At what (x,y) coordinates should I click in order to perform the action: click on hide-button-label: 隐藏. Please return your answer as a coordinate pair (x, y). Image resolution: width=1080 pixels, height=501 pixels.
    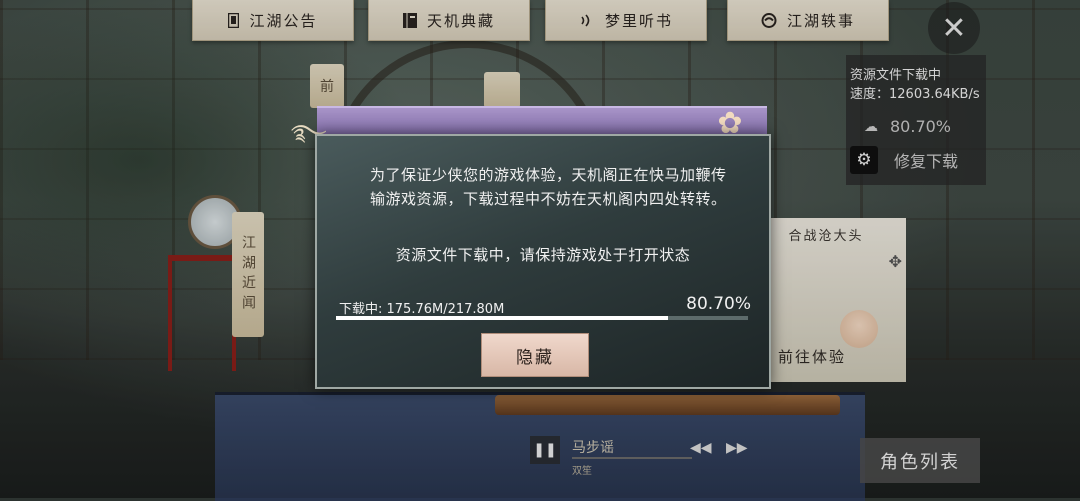
    Looking at the image, I should click on (535, 357).